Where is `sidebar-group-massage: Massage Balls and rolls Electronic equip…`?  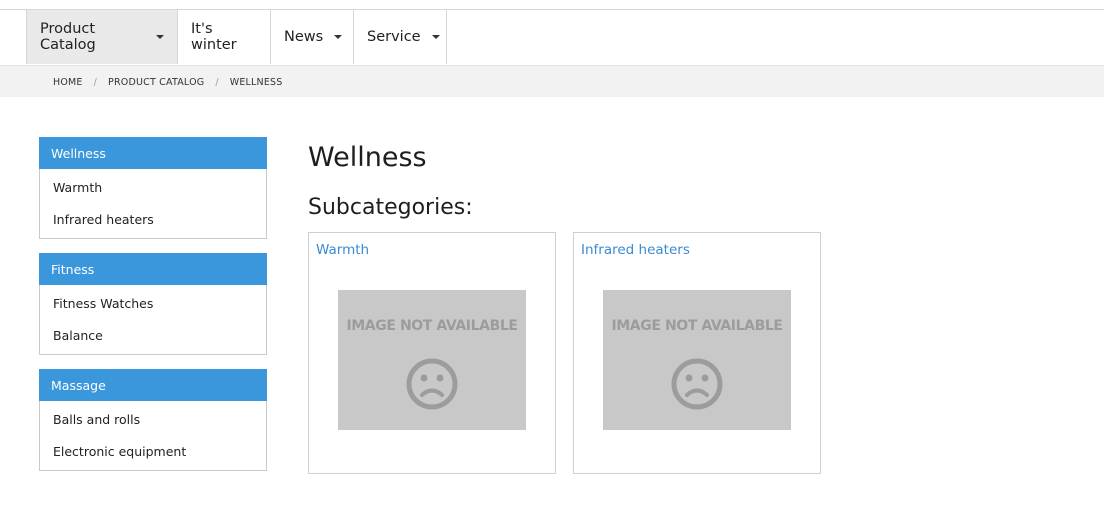
sidebar-group-massage: Massage Balls and rolls Electronic equip… is located at coordinates (153, 420).